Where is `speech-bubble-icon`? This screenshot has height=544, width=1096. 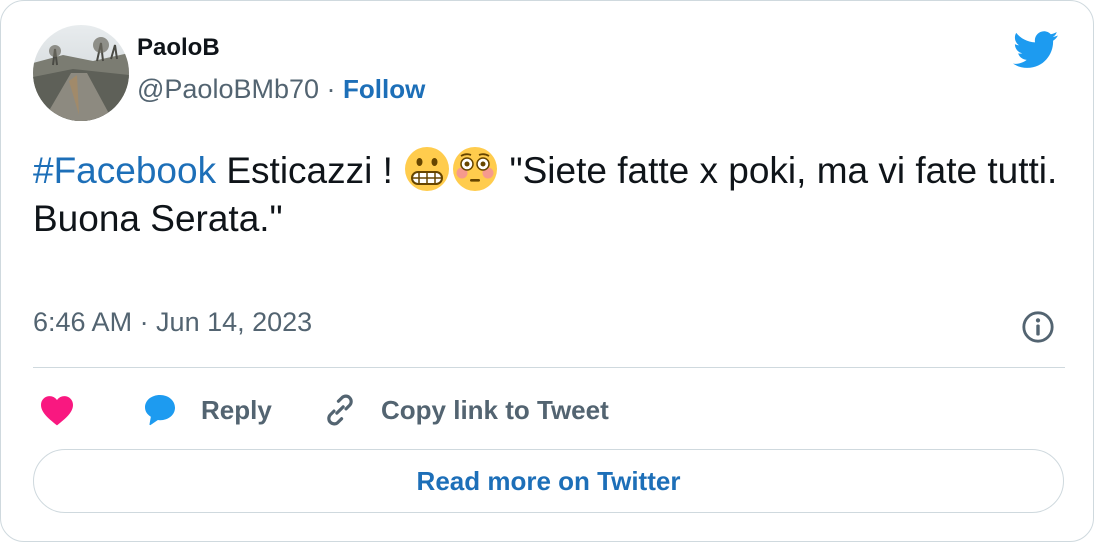 speech-bubble-icon is located at coordinates (160, 410).